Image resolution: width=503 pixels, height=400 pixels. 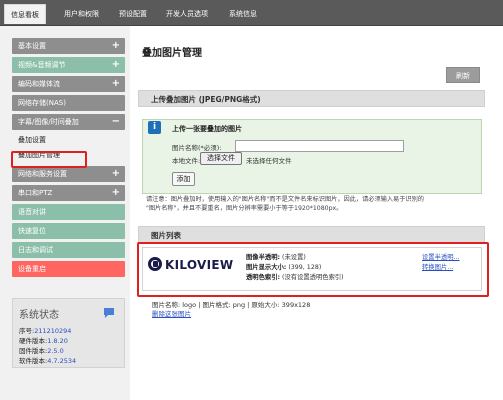 I want to click on sidebar-item-nas: 网络存储(NAS), so click(x=68, y=103).